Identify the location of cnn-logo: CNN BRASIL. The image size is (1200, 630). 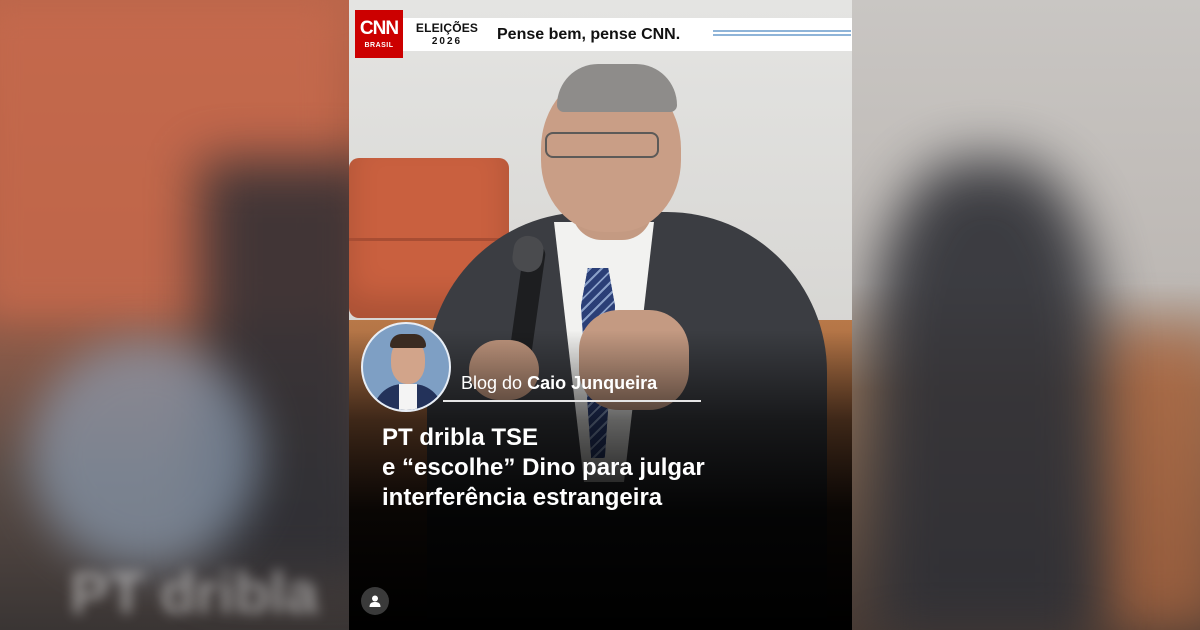
(379, 34).